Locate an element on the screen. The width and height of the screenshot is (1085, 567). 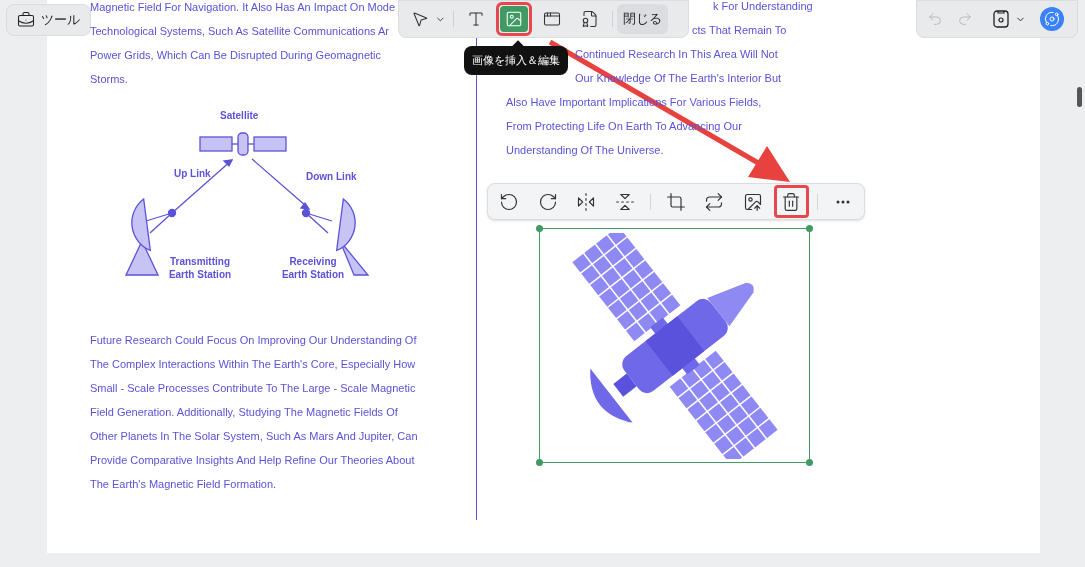
replace-icon is located at coordinates (714, 201).